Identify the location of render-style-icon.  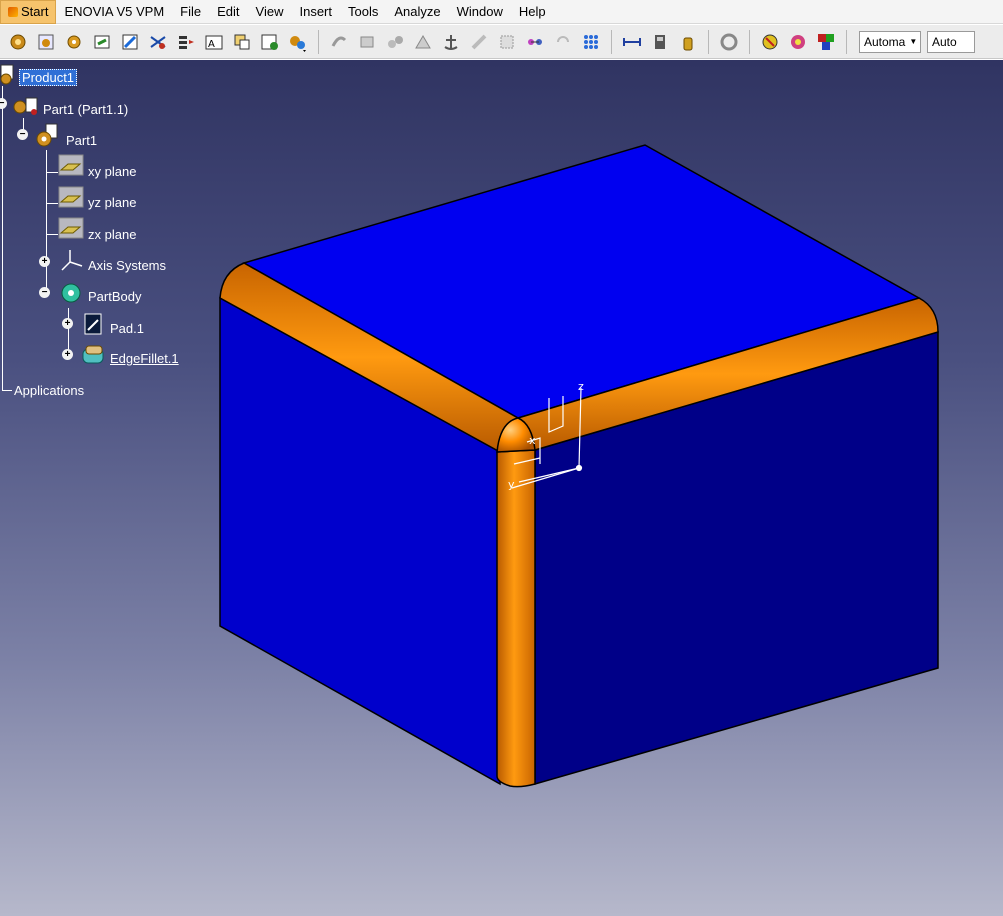
(798, 42).